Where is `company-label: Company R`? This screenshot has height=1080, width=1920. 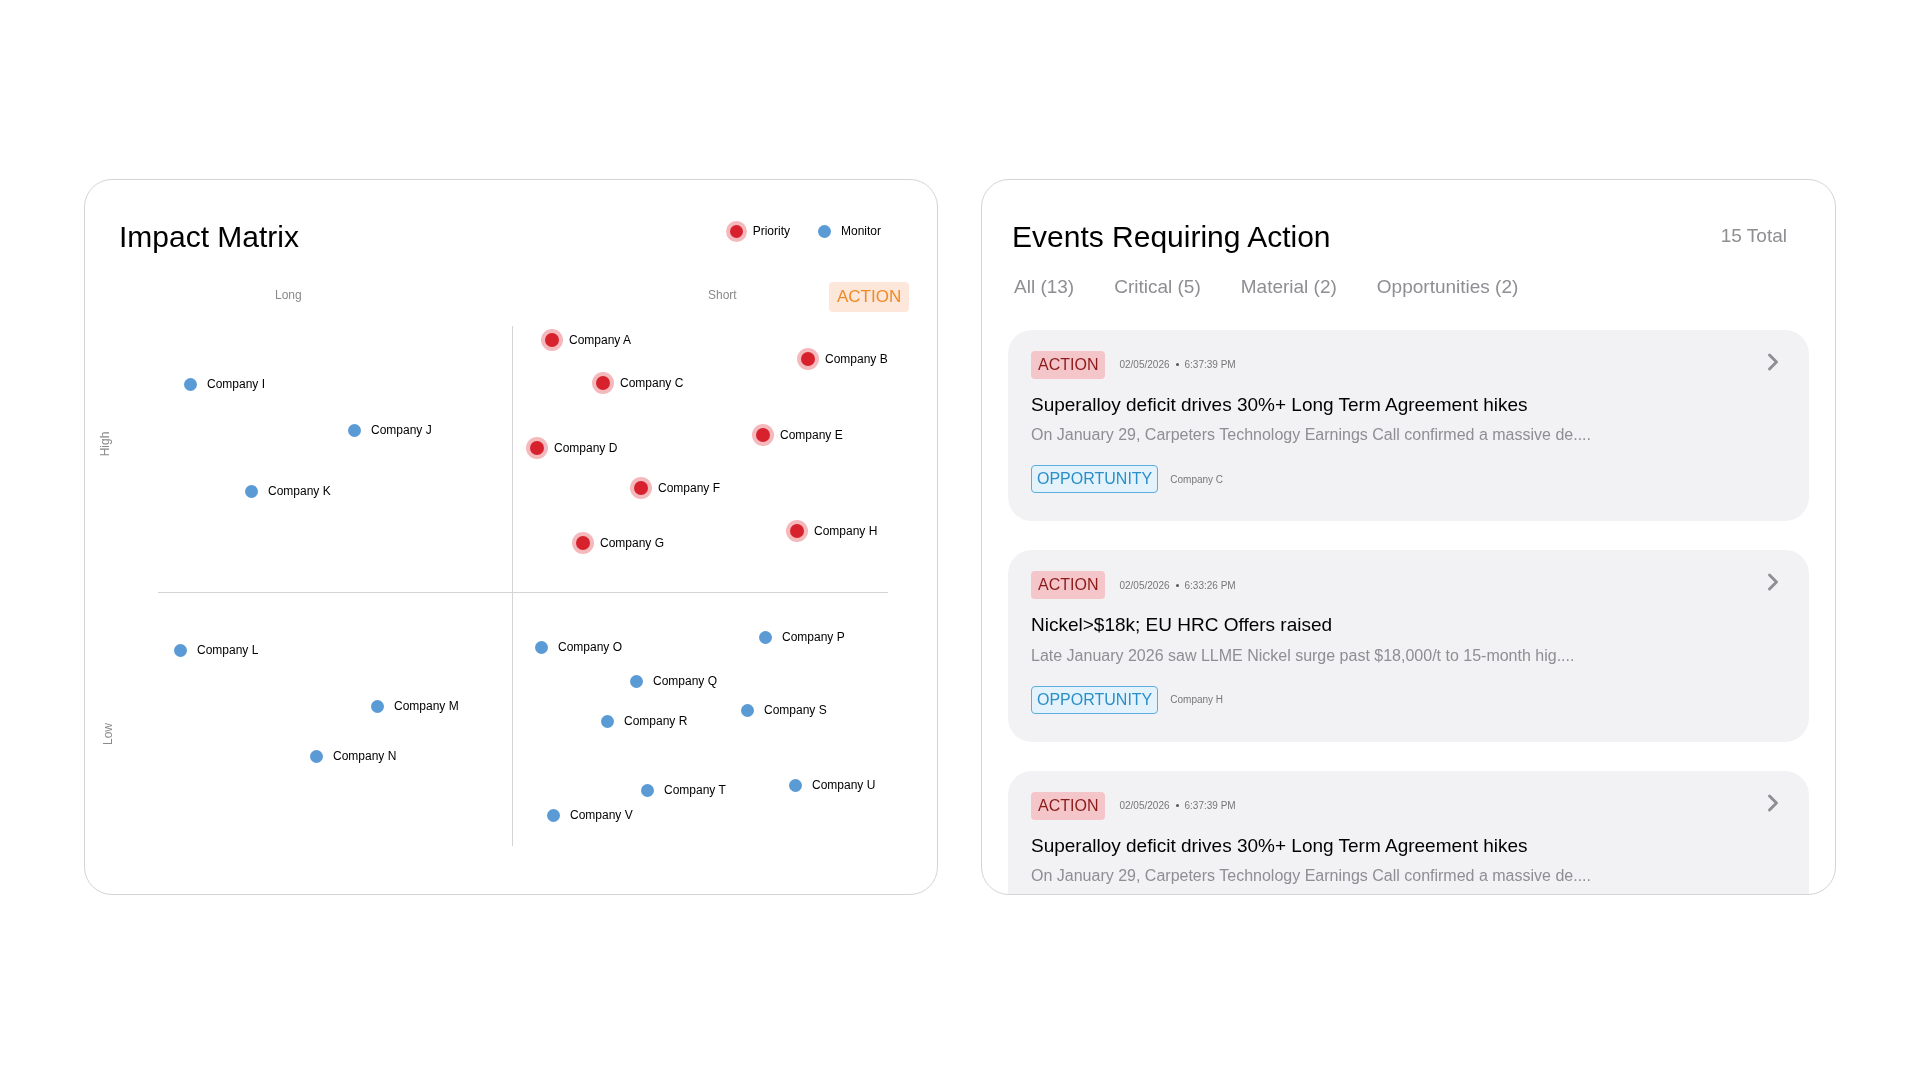
company-label: Company R is located at coordinates (656, 721).